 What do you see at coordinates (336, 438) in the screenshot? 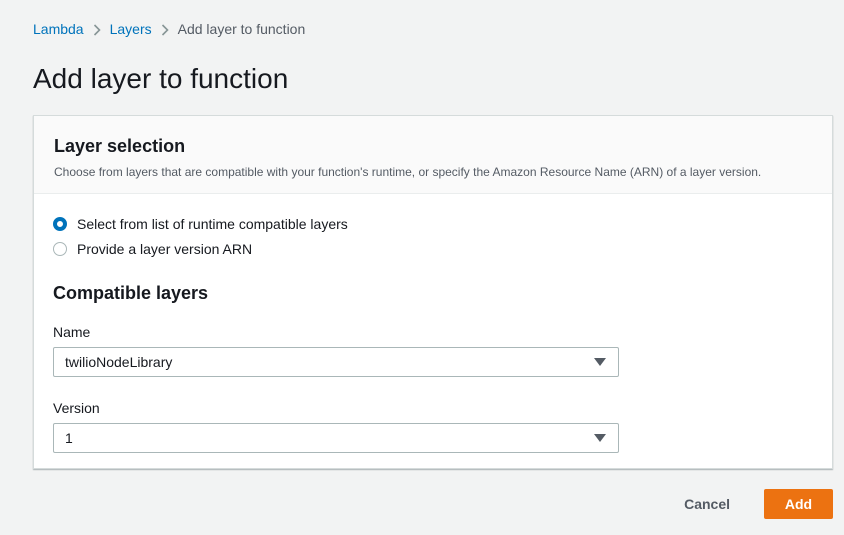
I see `version-select: 1` at bounding box center [336, 438].